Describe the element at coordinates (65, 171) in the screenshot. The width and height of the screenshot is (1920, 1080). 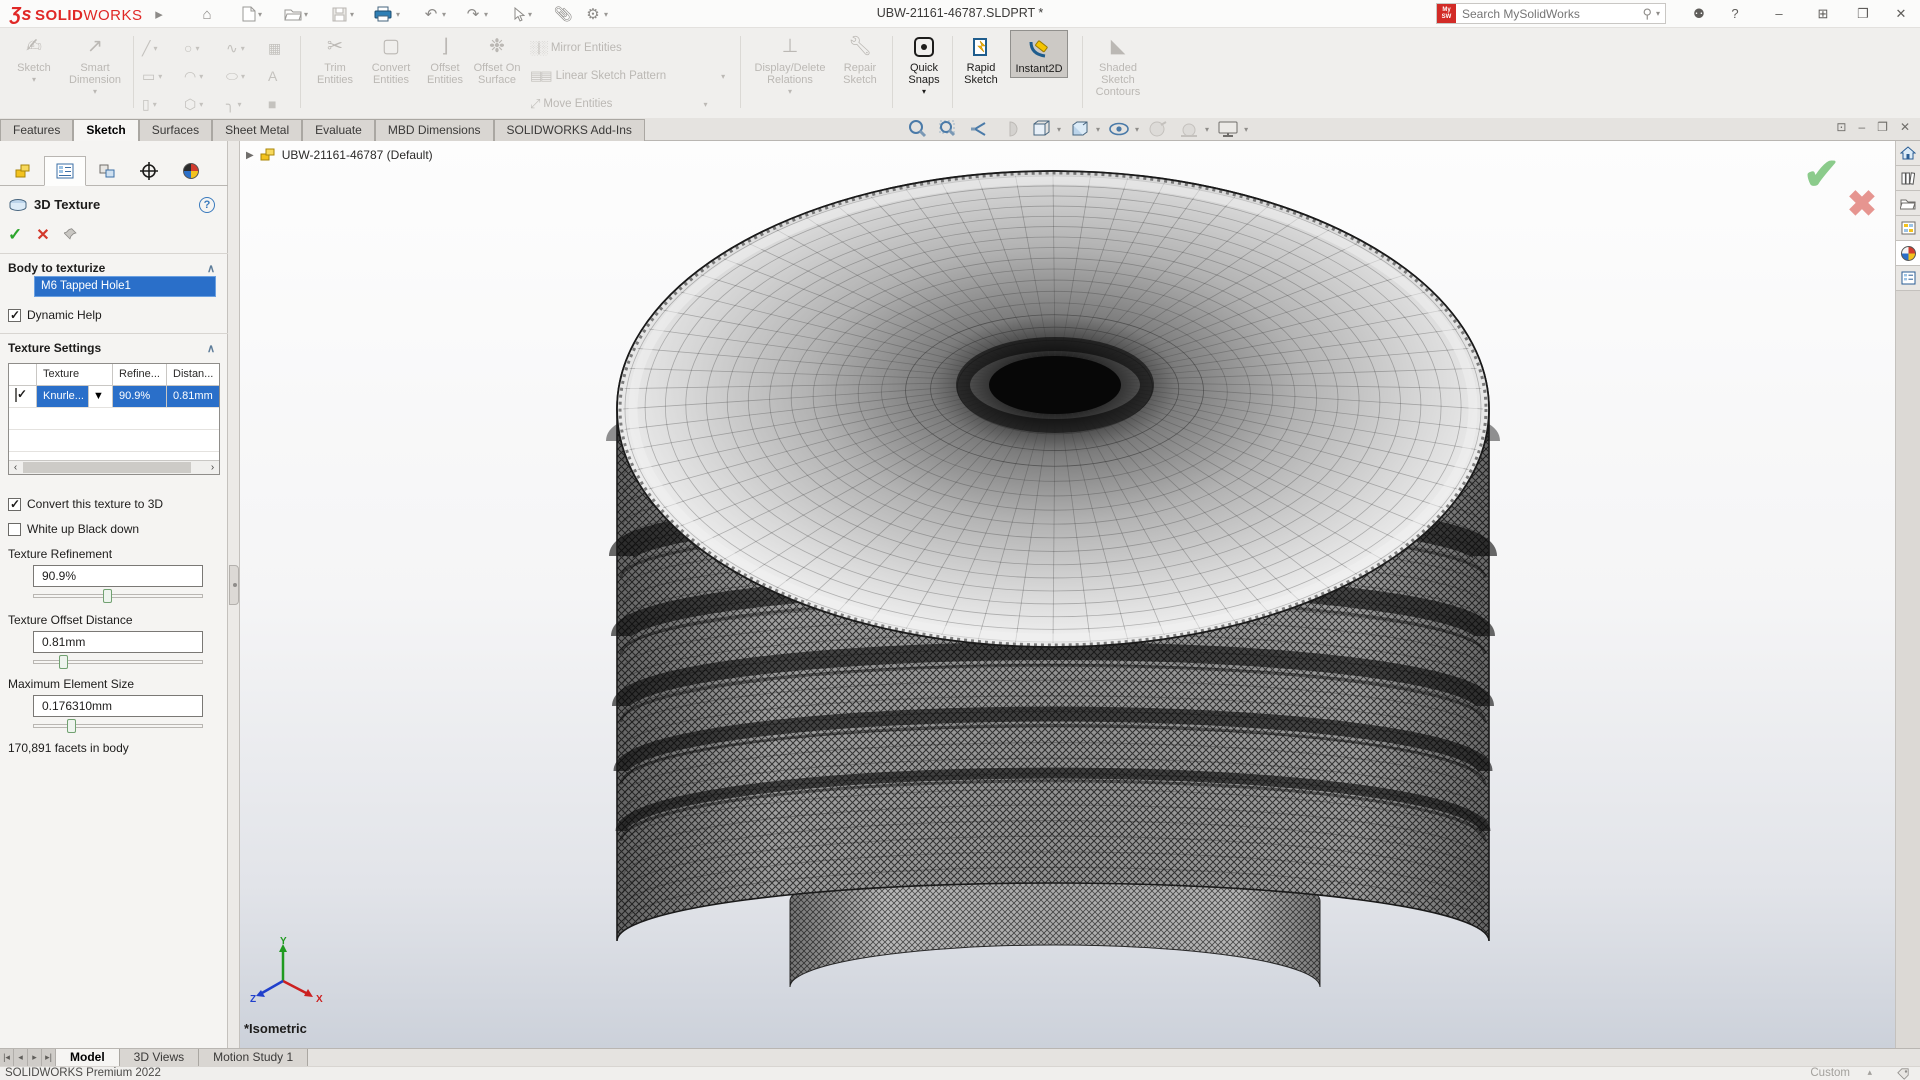
I see `property-manager-tab` at that location.